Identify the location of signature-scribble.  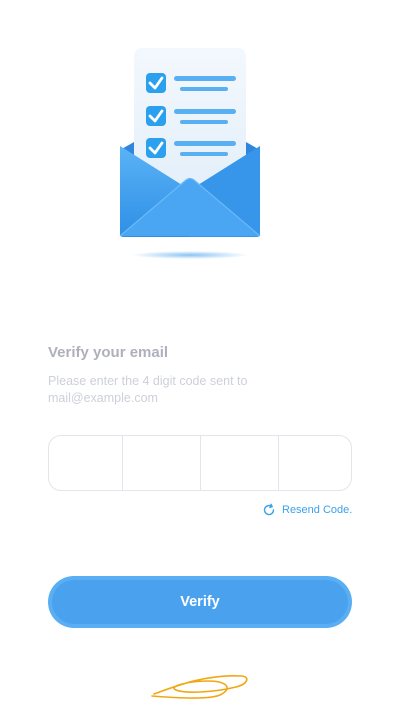
(199, 687).